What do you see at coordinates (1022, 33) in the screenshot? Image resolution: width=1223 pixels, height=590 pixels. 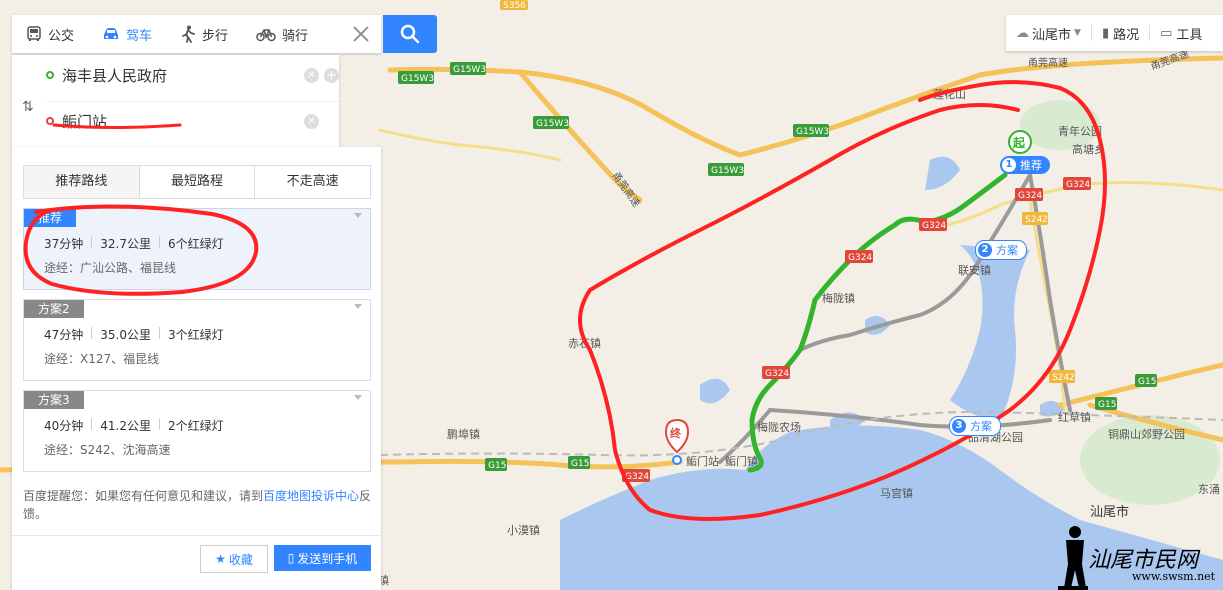 I see `cloud-icon: ☁` at bounding box center [1022, 33].